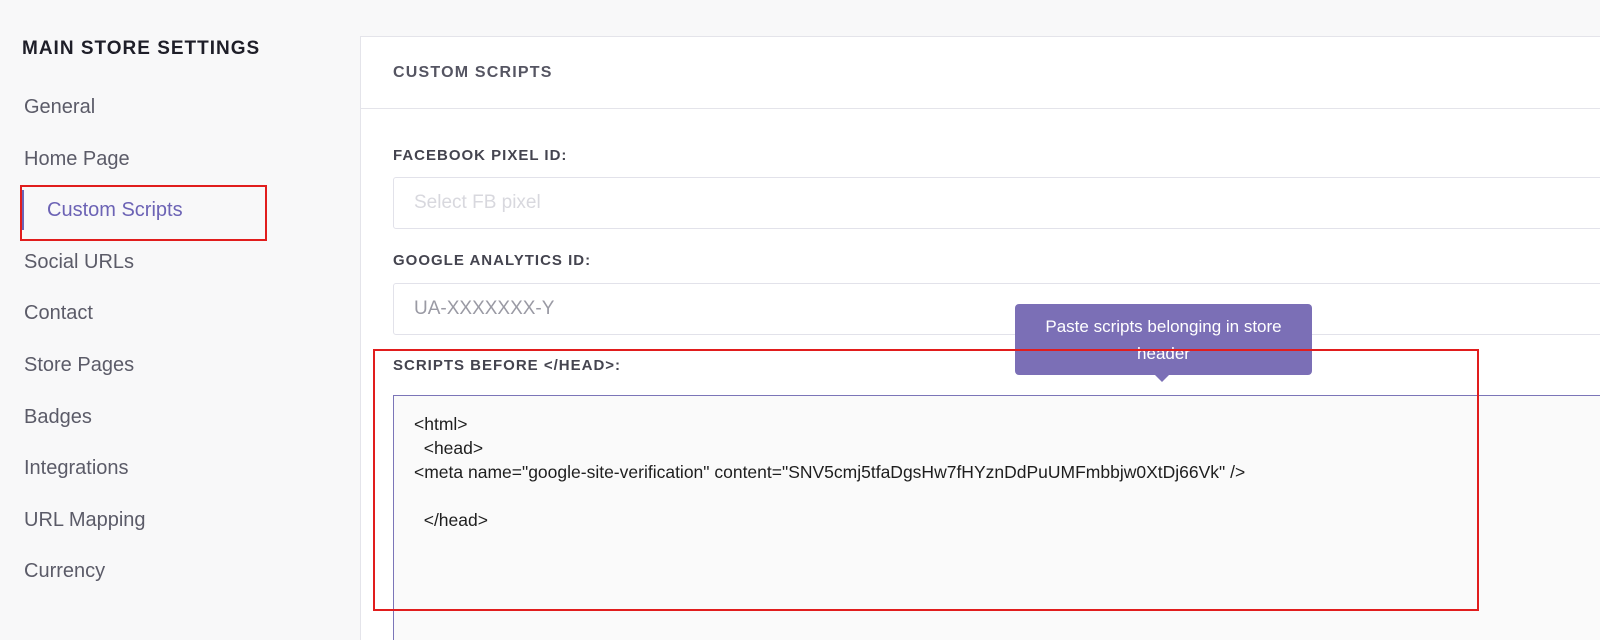 The width and height of the screenshot is (1600, 640). Describe the element at coordinates (180, 469) in the screenshot. I see `sidebar-item-integrations: Integrations` at that location.